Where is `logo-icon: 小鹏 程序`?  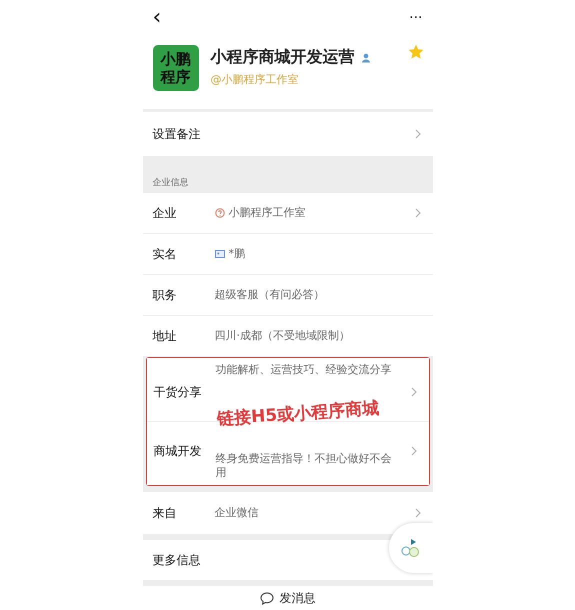 logo-icon: 小鹏 程序 is located at coordinates (175, 68).